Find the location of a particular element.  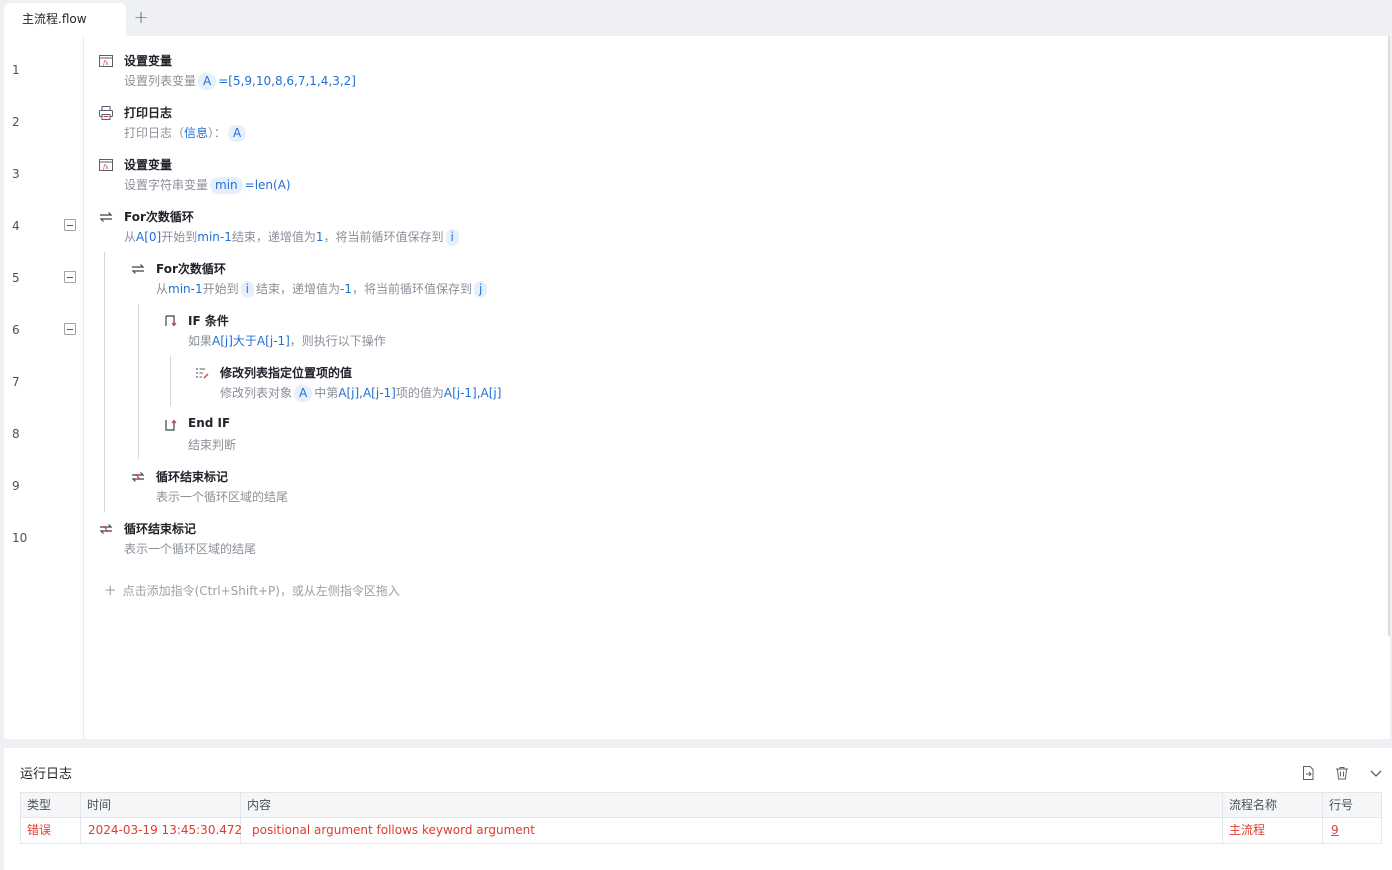

step-title: End IF is located at coordinates (209, 423).